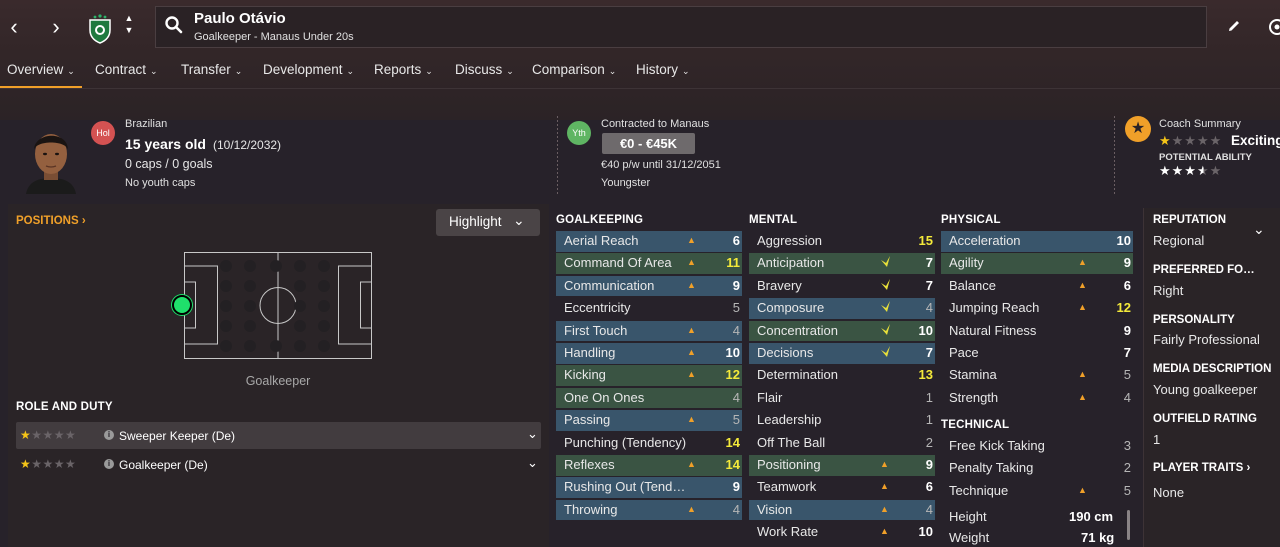  What do you see at coordinates (971, 220) in the screenshot?
I see `physical-title: PHYSICAL` at bounding box center [971, 220].